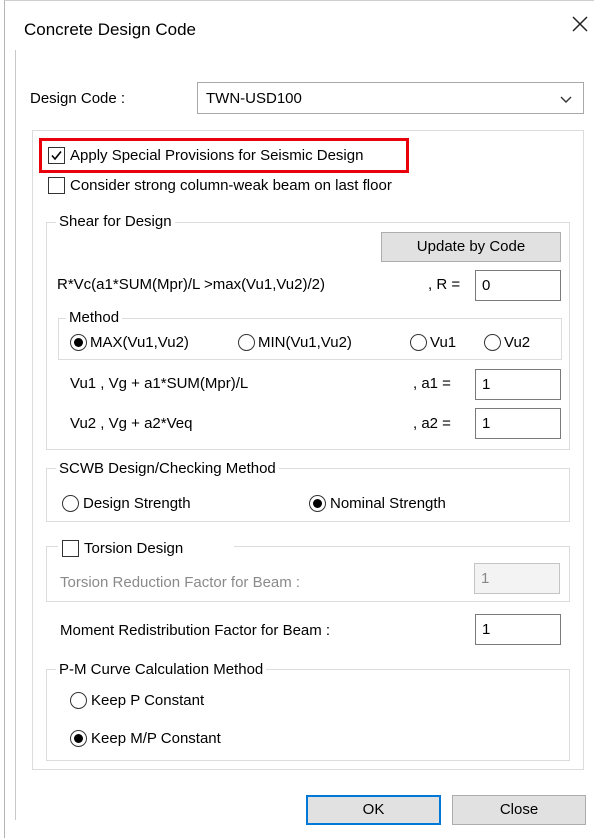 The image size is (594, 838). I want to click on a2-value: 1, so click(486, 423).